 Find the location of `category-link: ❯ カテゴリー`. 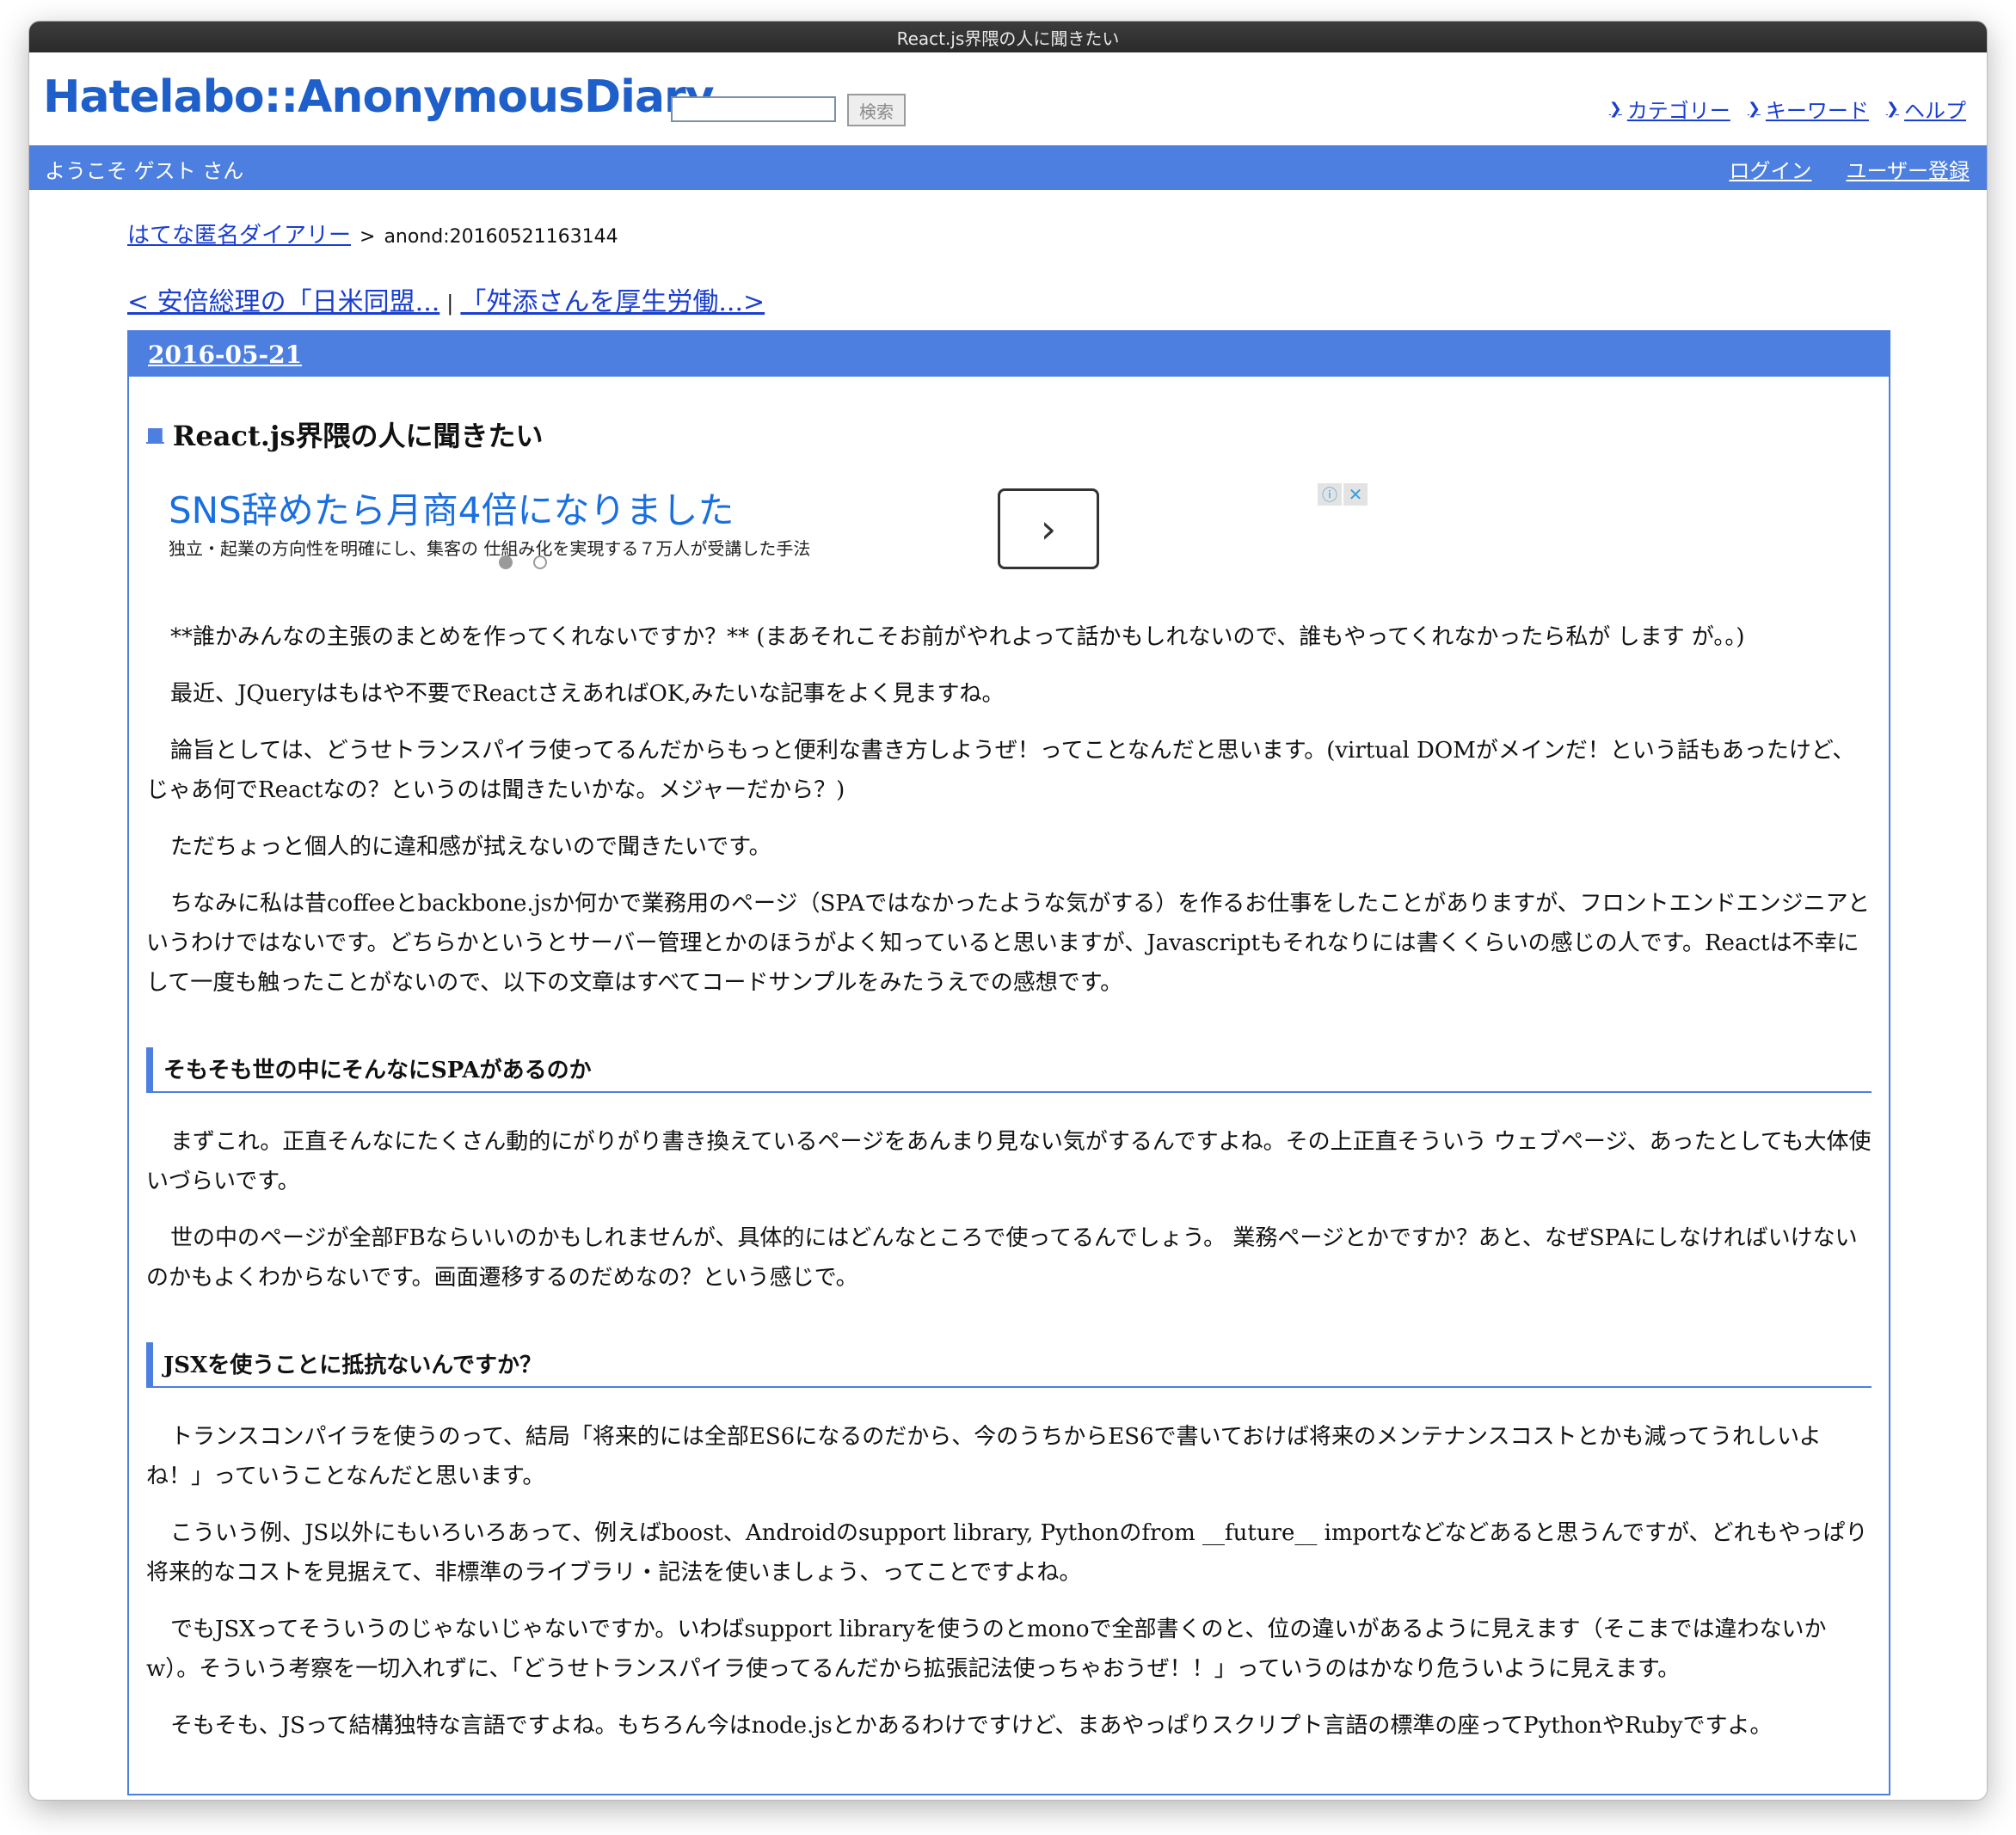

category-link: ❯ カテゴリー is located at coordinates (1670, 109).